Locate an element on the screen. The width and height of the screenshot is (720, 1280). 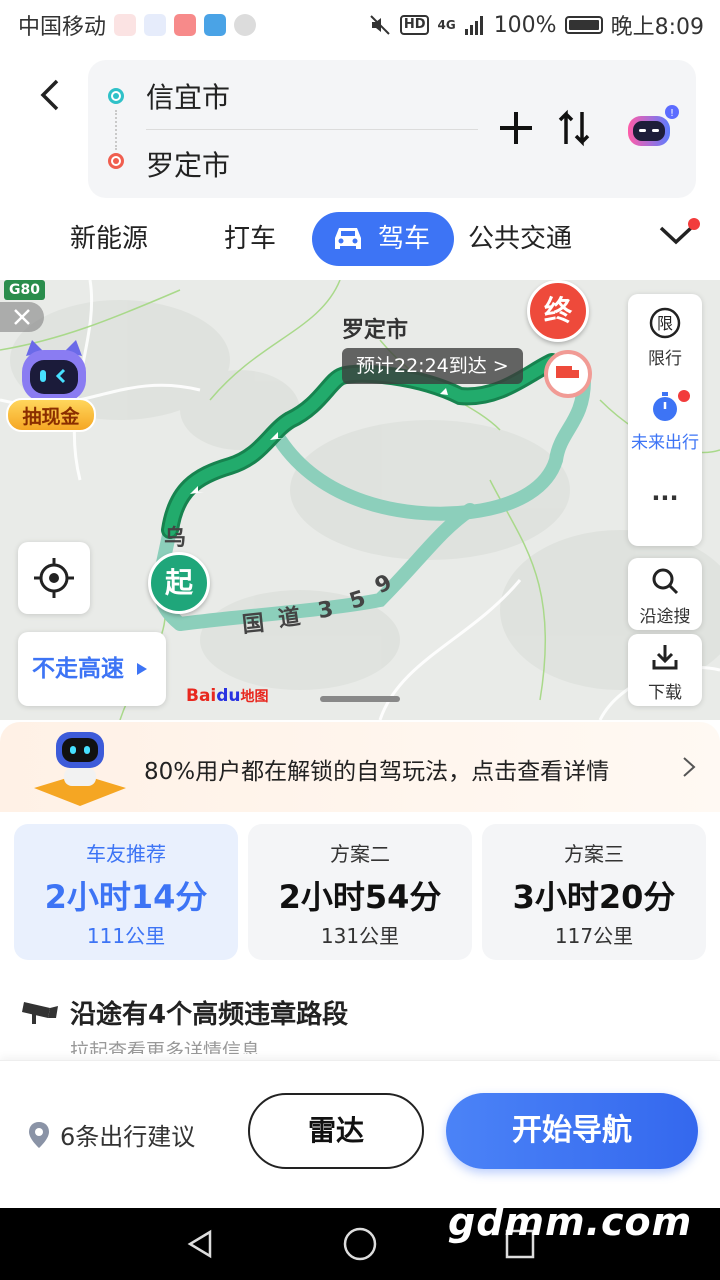
map-pin-notification-icon is located at coordinates (125, 25).